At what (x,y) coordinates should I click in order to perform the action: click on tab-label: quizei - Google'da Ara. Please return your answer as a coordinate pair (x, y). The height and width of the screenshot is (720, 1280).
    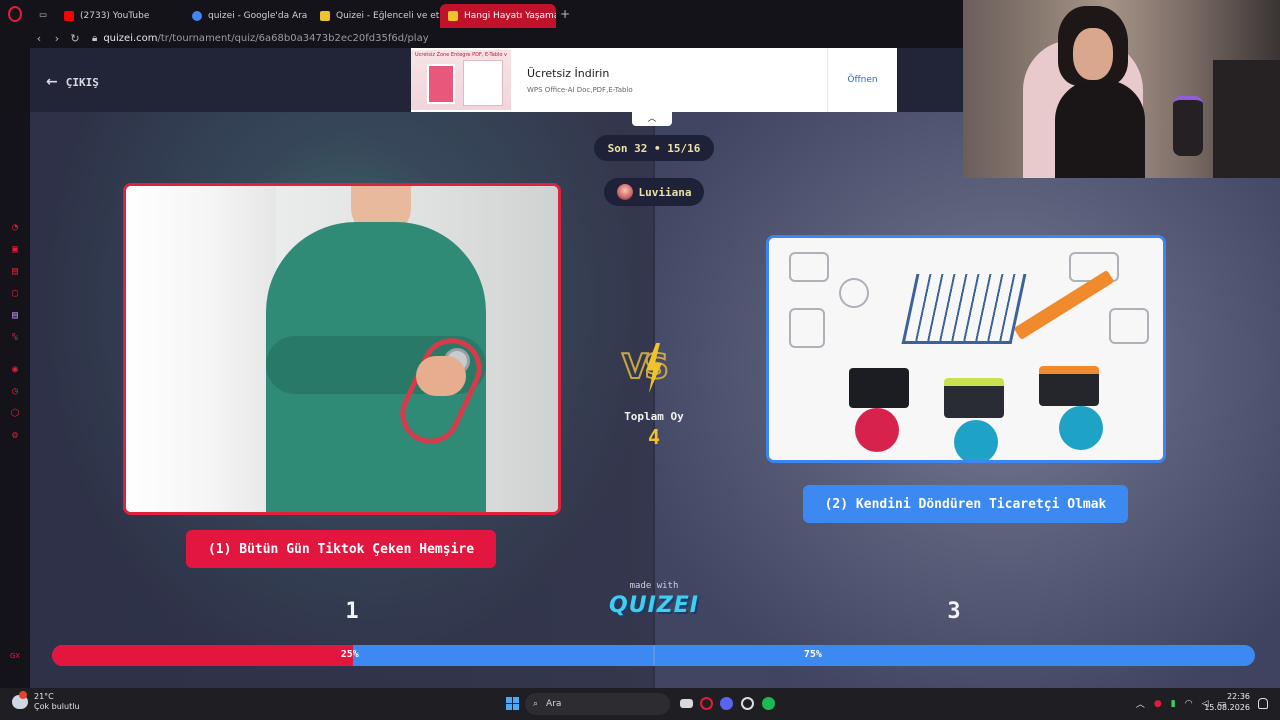
    Looking at the image, I should click on (258, 16).